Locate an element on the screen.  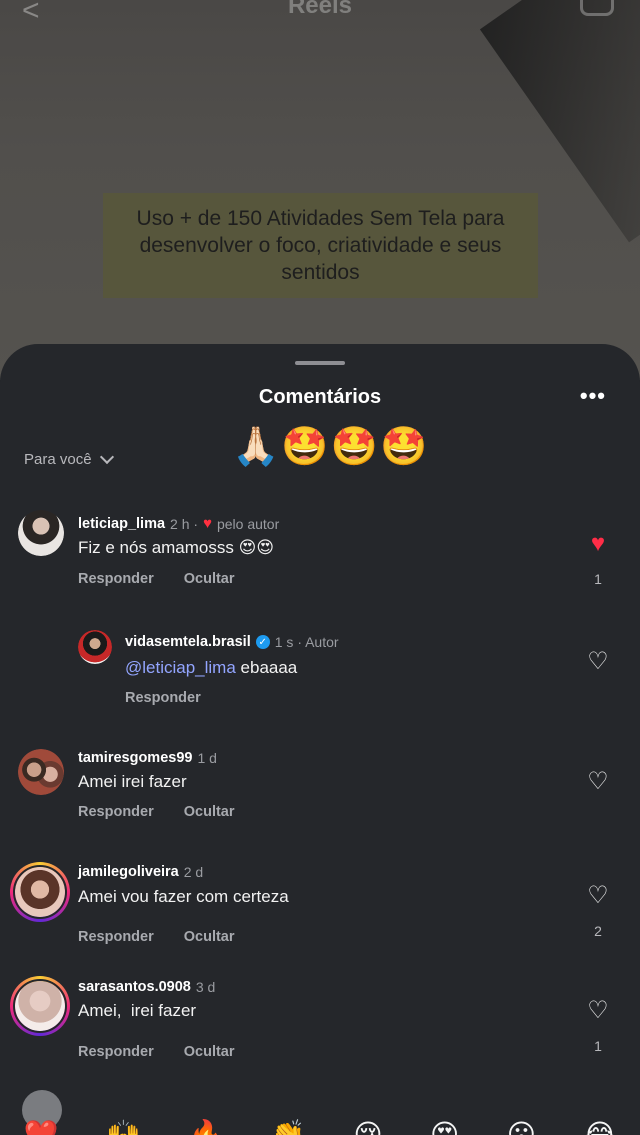
comment-username: vidasemtela.brasil is located at coordinates (188, 642).